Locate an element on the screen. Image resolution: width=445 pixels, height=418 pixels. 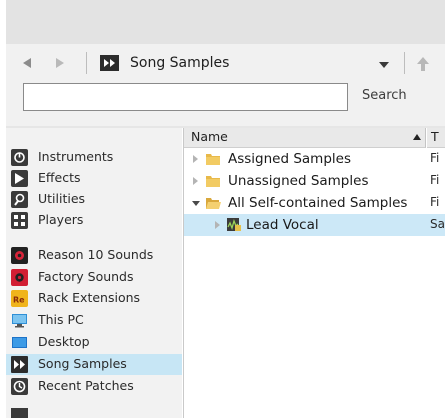
sidebar-item-label: Effects is located at coordinates (59, 177).